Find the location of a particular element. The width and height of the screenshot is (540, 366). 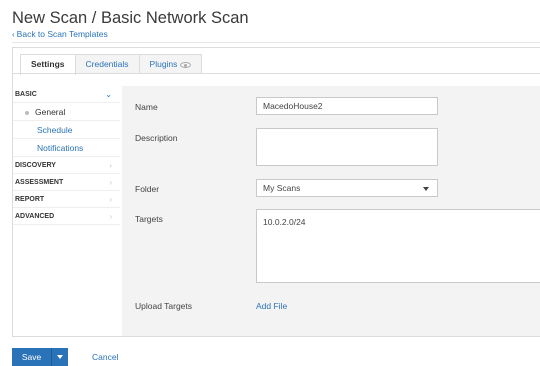

save-button-group: Save is located at coordinates (40, 357).